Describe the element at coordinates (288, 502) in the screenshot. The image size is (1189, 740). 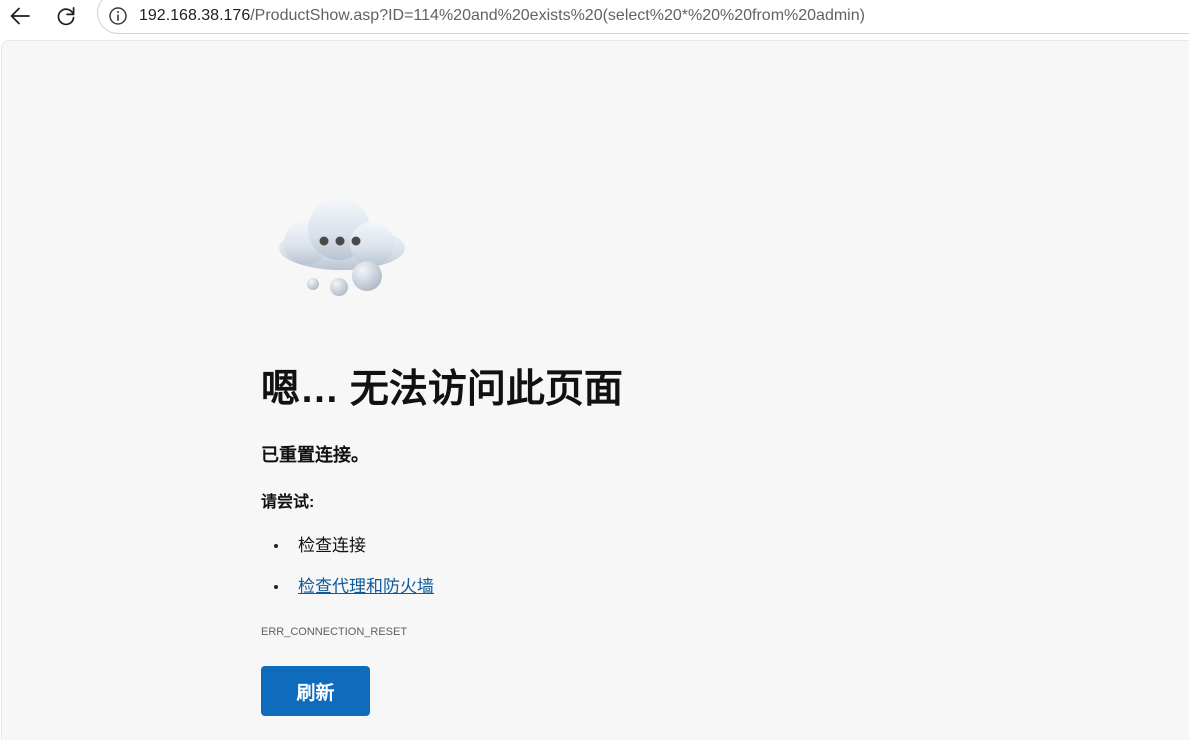
I see `try-label: 请尝试:` at that location.